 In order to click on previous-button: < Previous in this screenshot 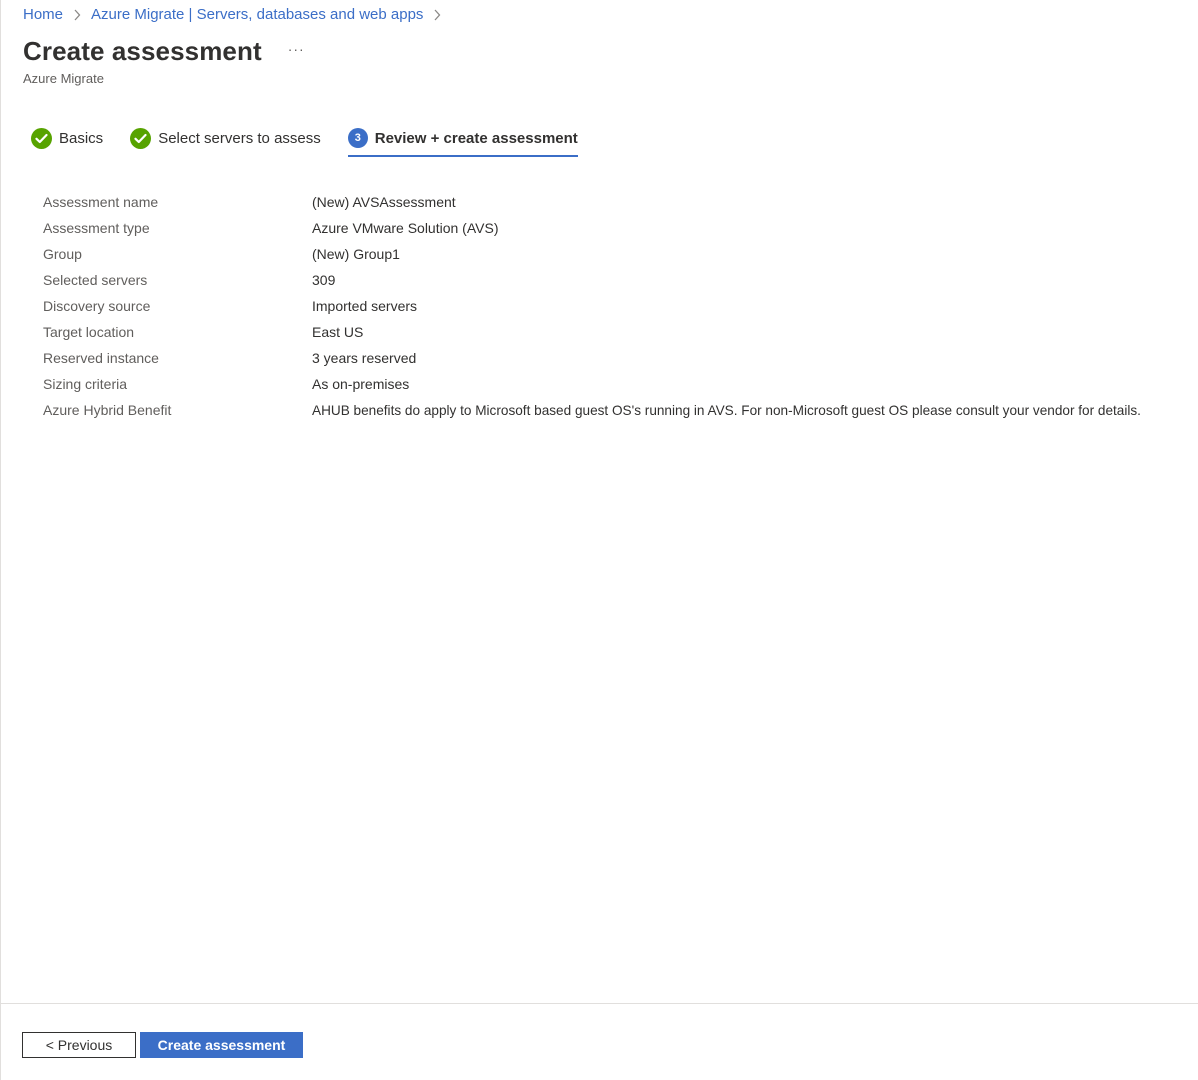, I will do `click(79, 1045)`.